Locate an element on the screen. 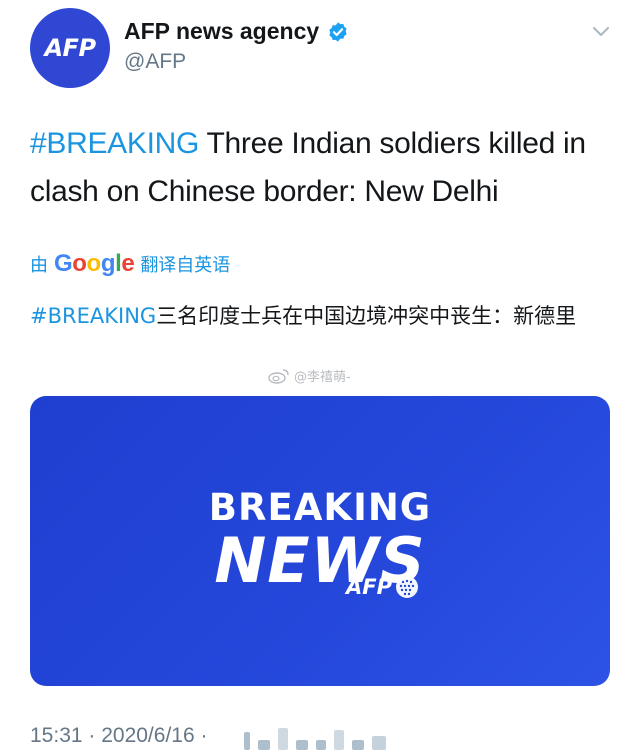  watermark-text: @李禧萌- is located at coordinates (322, 377).